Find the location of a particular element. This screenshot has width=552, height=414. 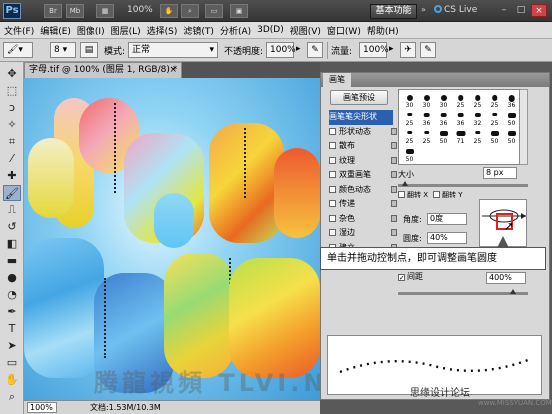

brush-tip-3: 25 is located at coordinates (460, 100).